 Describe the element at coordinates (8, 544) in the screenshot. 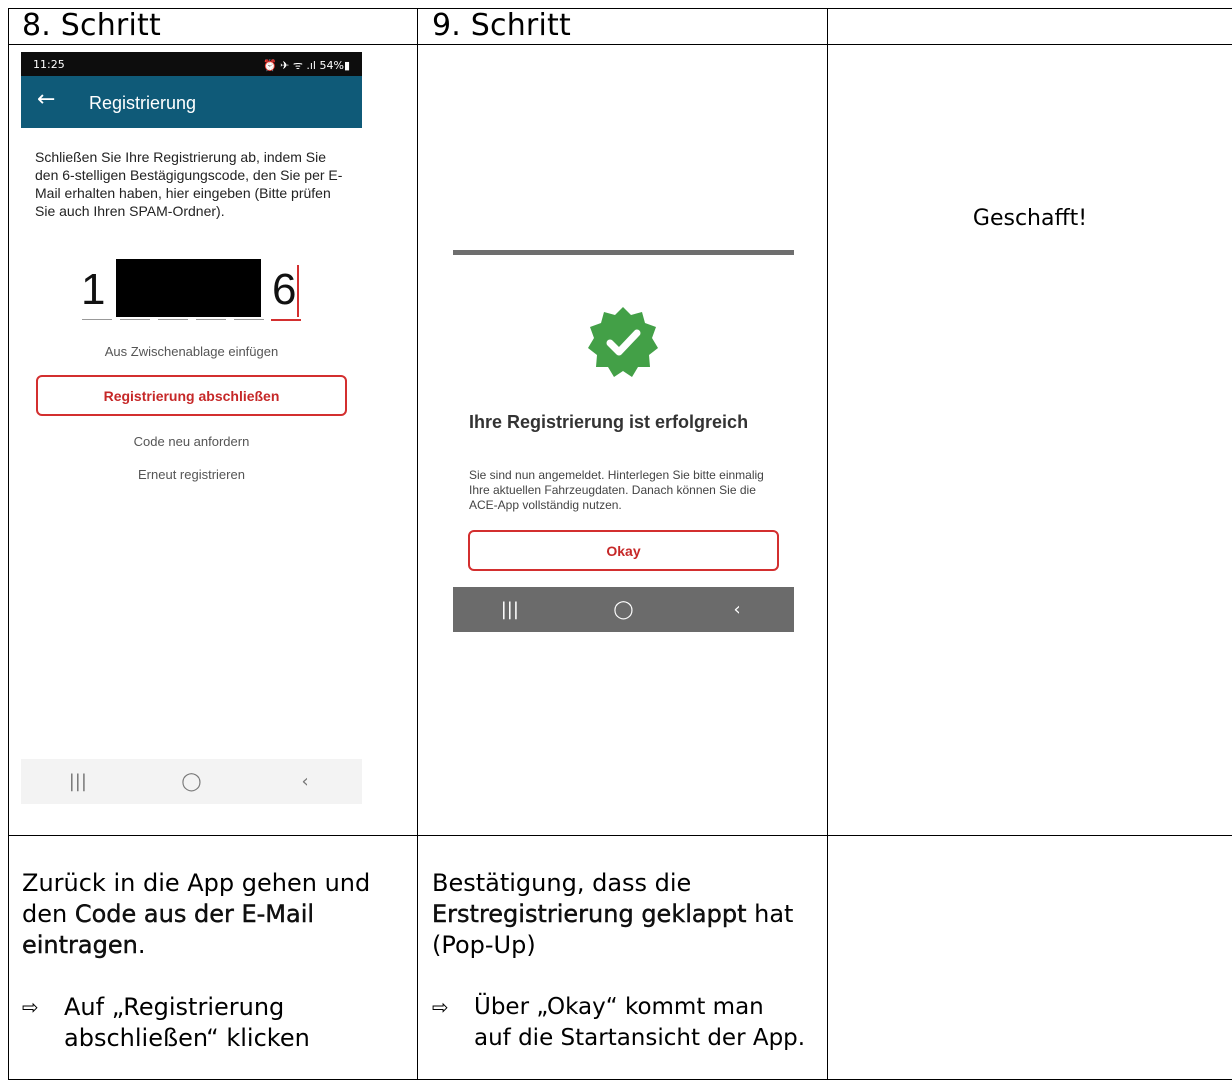

I see `table-border-left` at that location.